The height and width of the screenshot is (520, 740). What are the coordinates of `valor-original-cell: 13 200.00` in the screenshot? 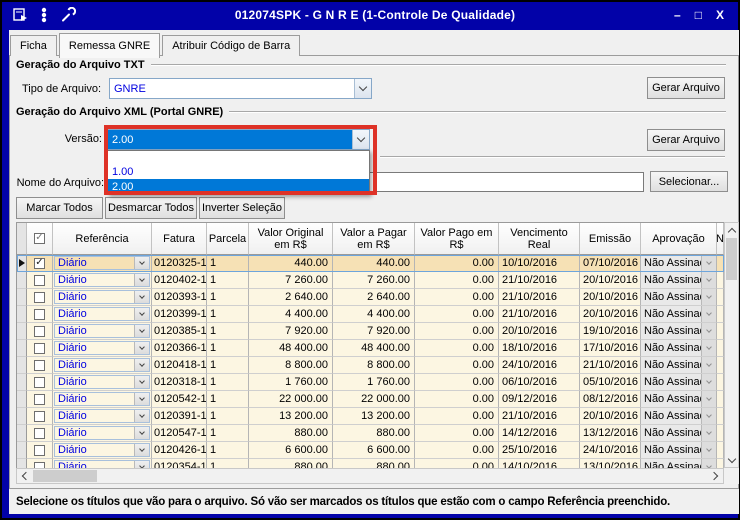 It's located at (291, 416).